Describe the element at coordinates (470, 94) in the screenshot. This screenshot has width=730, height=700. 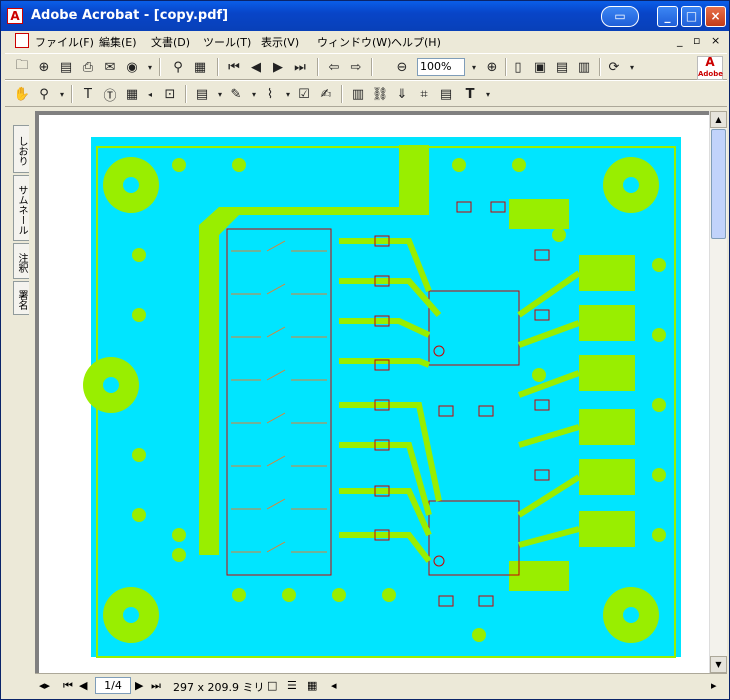
I see `touchup-text-tool-icon: T` at that location.